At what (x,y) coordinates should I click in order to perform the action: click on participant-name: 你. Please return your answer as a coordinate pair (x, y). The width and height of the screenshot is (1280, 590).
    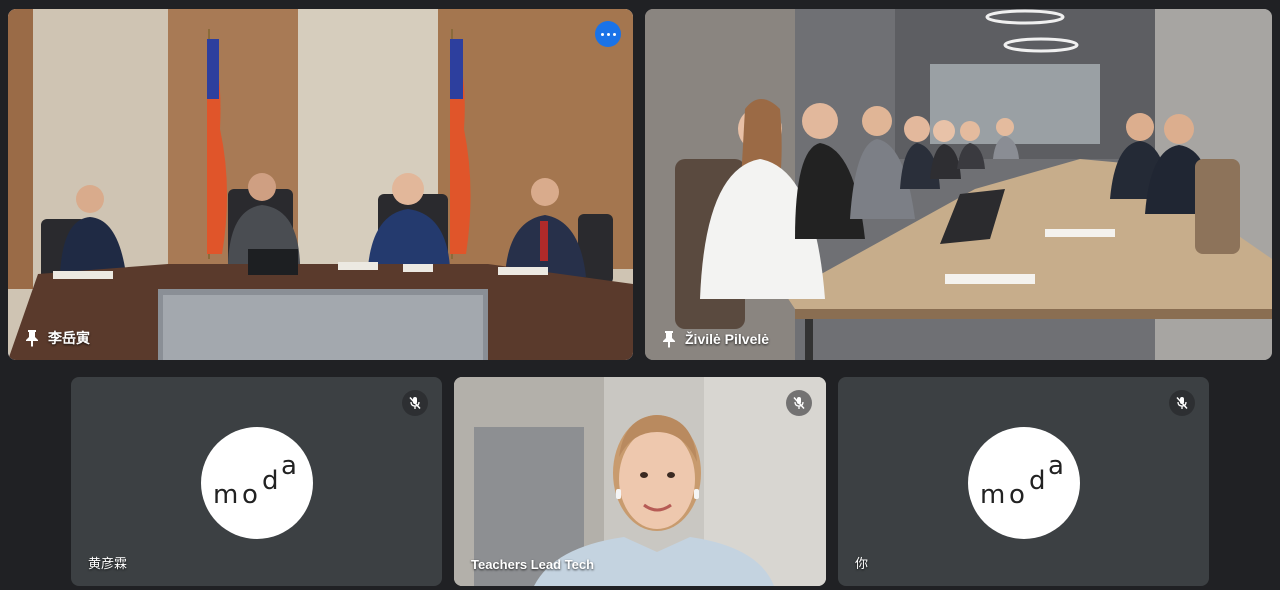
    Looking at the image, I should click on (862, 563).